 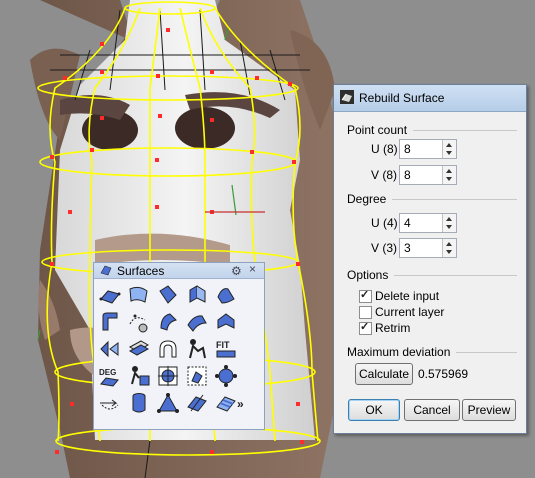 What do you see at coordinates (168, 295) in the screenshot?
I see `planar-curves-icon` at bounding box center [168, 295].